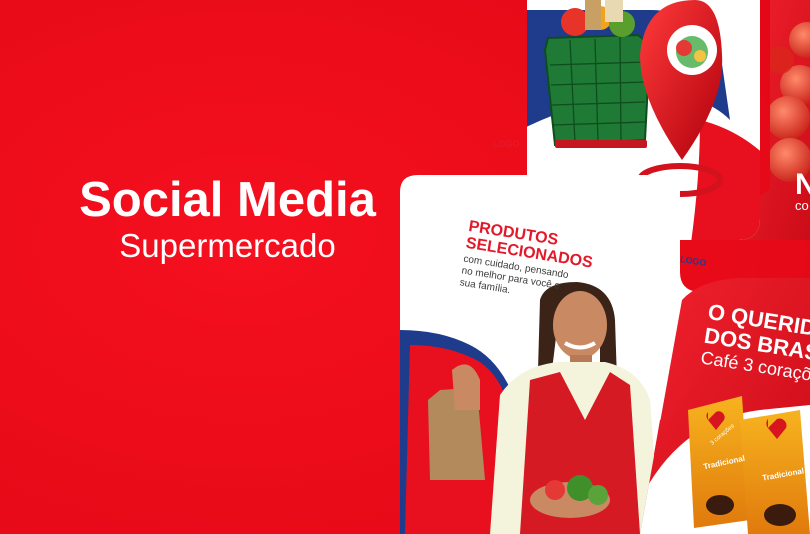 This screenshot has height=534, width=810. I want to click on apples-partial-letter: N, so click(802, 184).